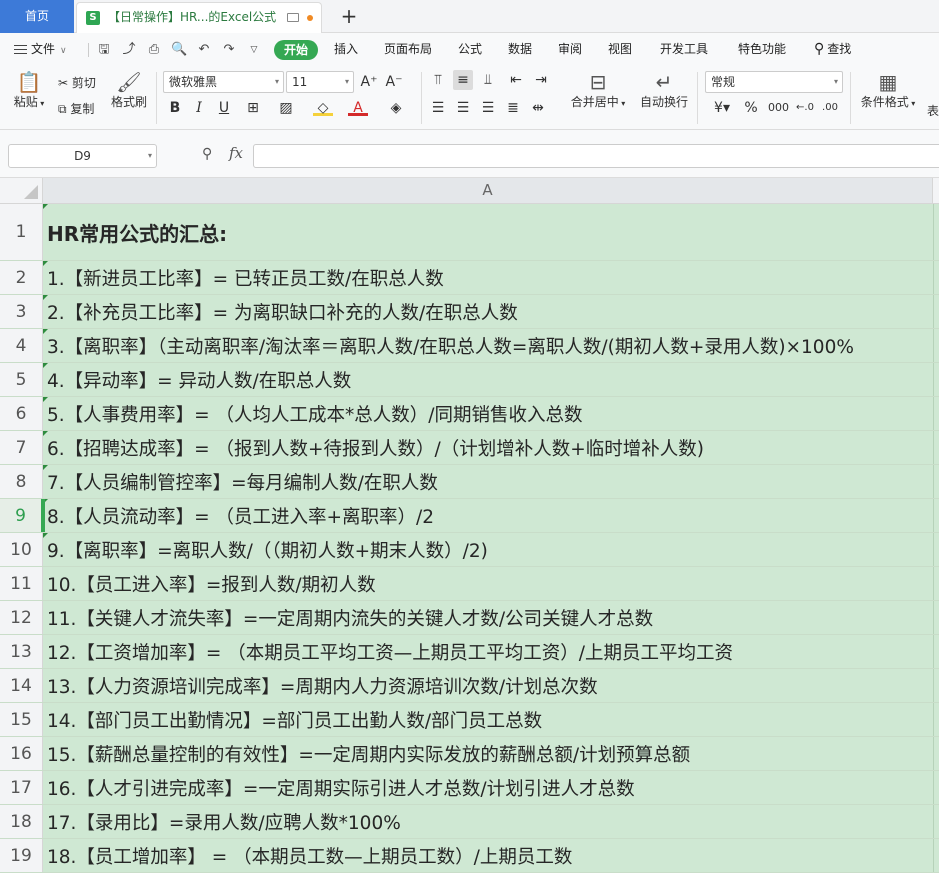 The width and height of the screenshot is (939, 880). Describe the element at coordinates (21, 379) in the screenshot. I see `row-header: 5` at that location.